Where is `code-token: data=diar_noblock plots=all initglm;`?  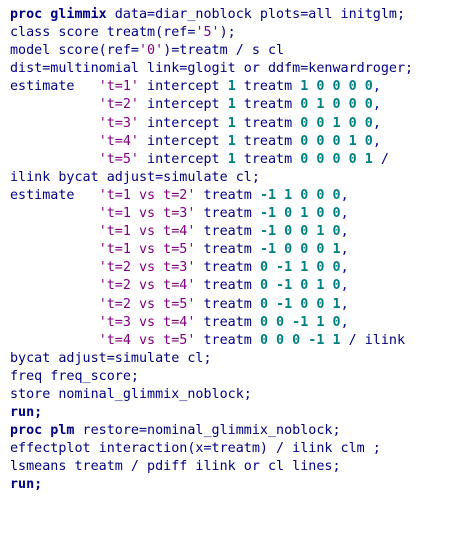
code-token: data=diar_noblock plots=all initglm; is located at coordinates (256, 14).